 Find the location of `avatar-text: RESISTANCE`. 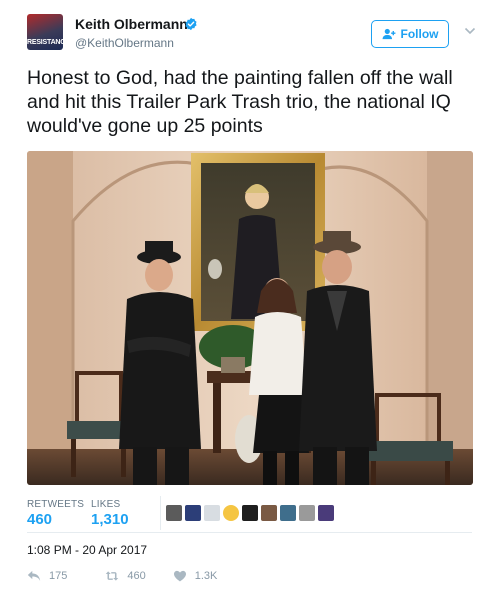

avatar-text: RESISTANCE is located at coordinates (45, 42).